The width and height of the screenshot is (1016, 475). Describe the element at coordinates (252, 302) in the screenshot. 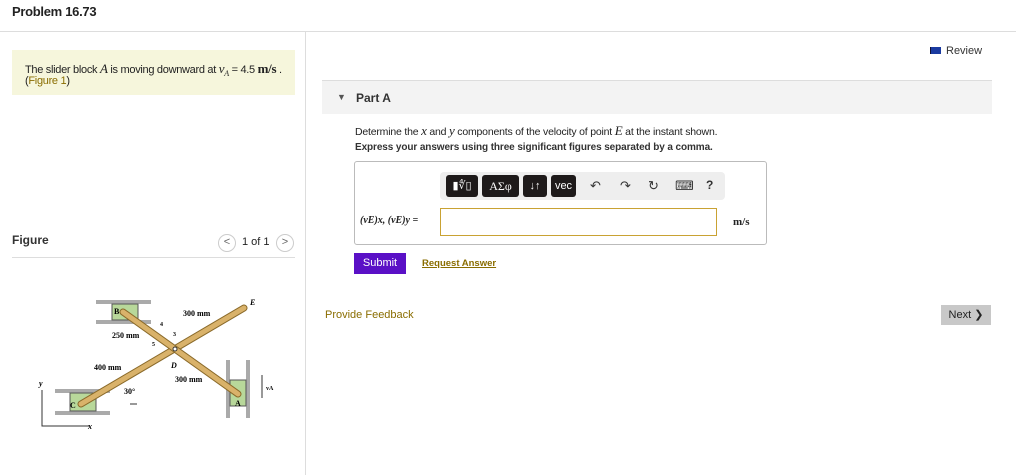

I see `label-E: E` at that location.